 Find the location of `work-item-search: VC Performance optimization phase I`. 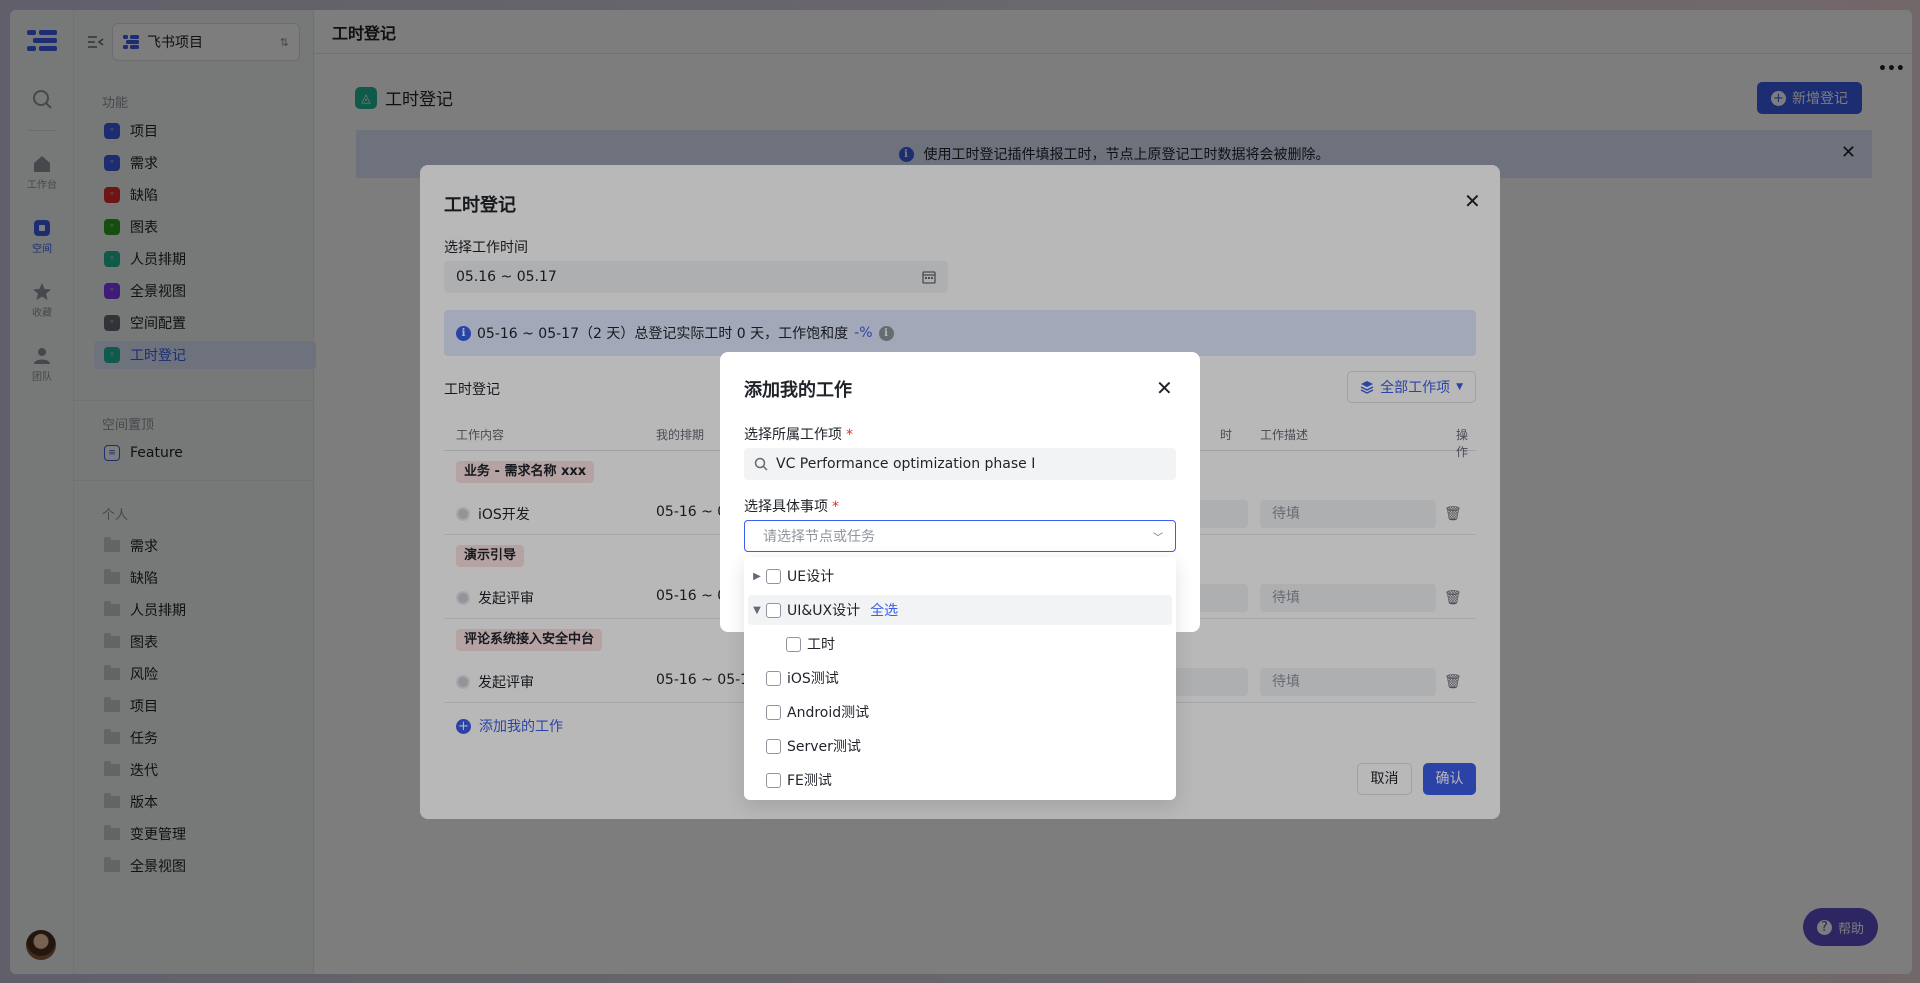

work-item-search: VC Performance optimization phase I is located at coordinates (960, 464).